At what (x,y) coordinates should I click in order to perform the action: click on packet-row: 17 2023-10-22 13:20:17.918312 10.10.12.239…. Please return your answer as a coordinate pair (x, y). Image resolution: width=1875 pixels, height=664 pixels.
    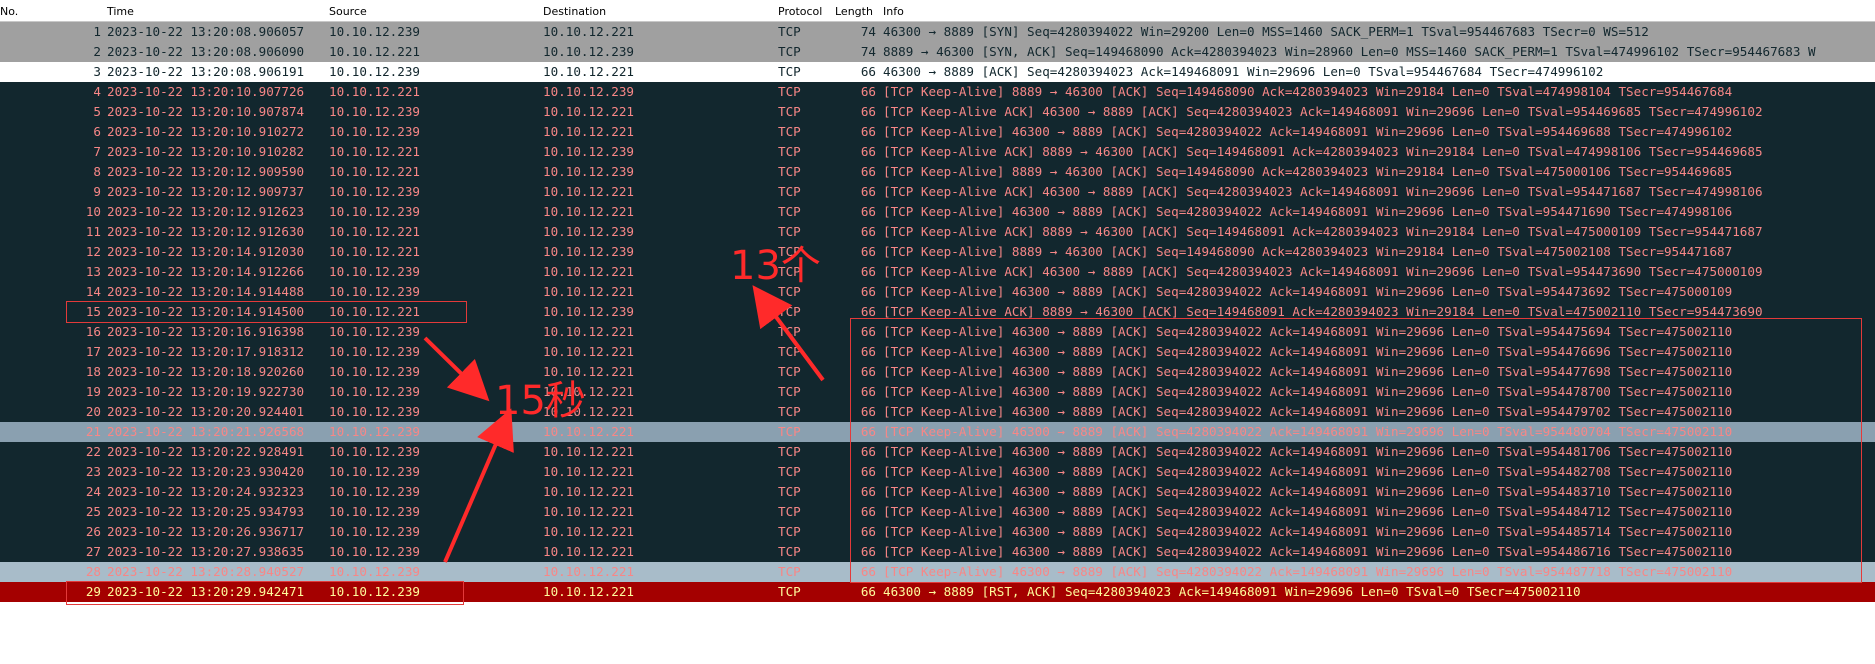
    Looking at the image, I should click on (937, 352).